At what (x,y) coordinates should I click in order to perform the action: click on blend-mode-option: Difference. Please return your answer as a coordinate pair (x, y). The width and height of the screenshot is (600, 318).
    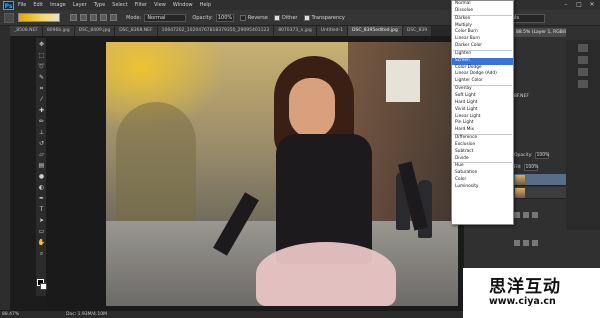
    Looking at the image, I should click on (482, 138).